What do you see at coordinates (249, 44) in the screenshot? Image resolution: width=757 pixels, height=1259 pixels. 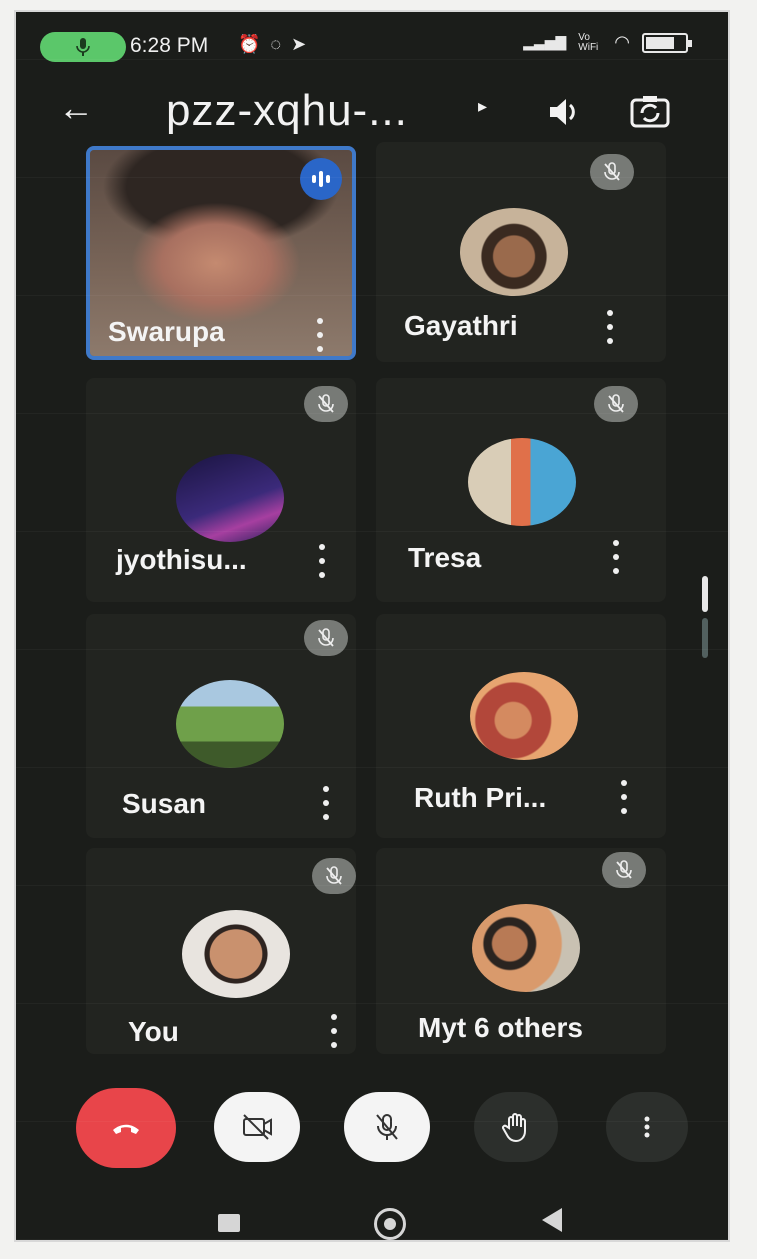 I see `alarm-icon: ⏰` at bounding box center [249, 44].